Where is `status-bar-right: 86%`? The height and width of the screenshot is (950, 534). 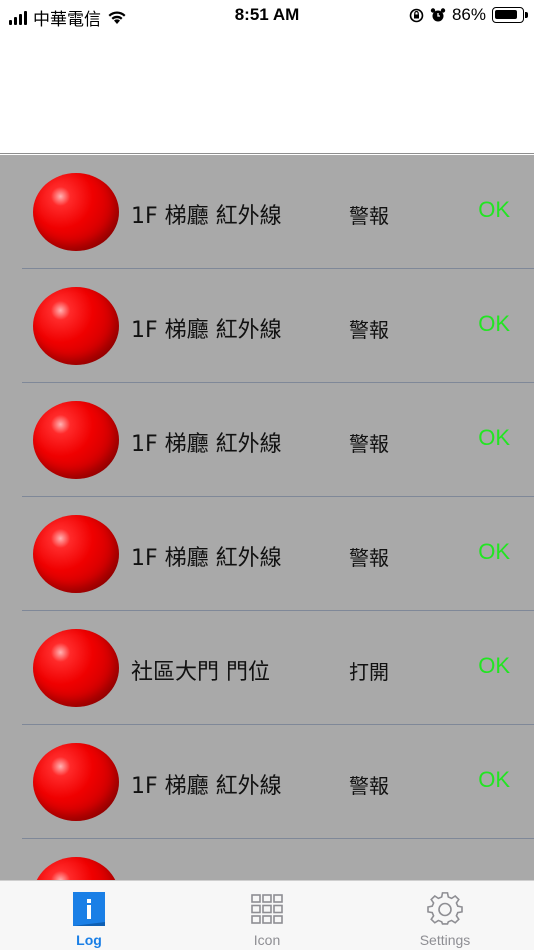 status-bar-right: 86% is located at coordinates (468, 15).